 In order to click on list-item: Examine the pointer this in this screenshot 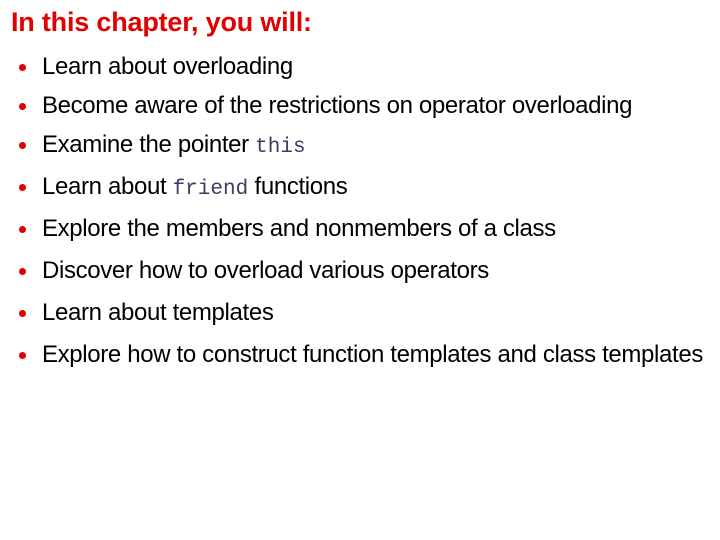, I will do `click(360, 146)`.